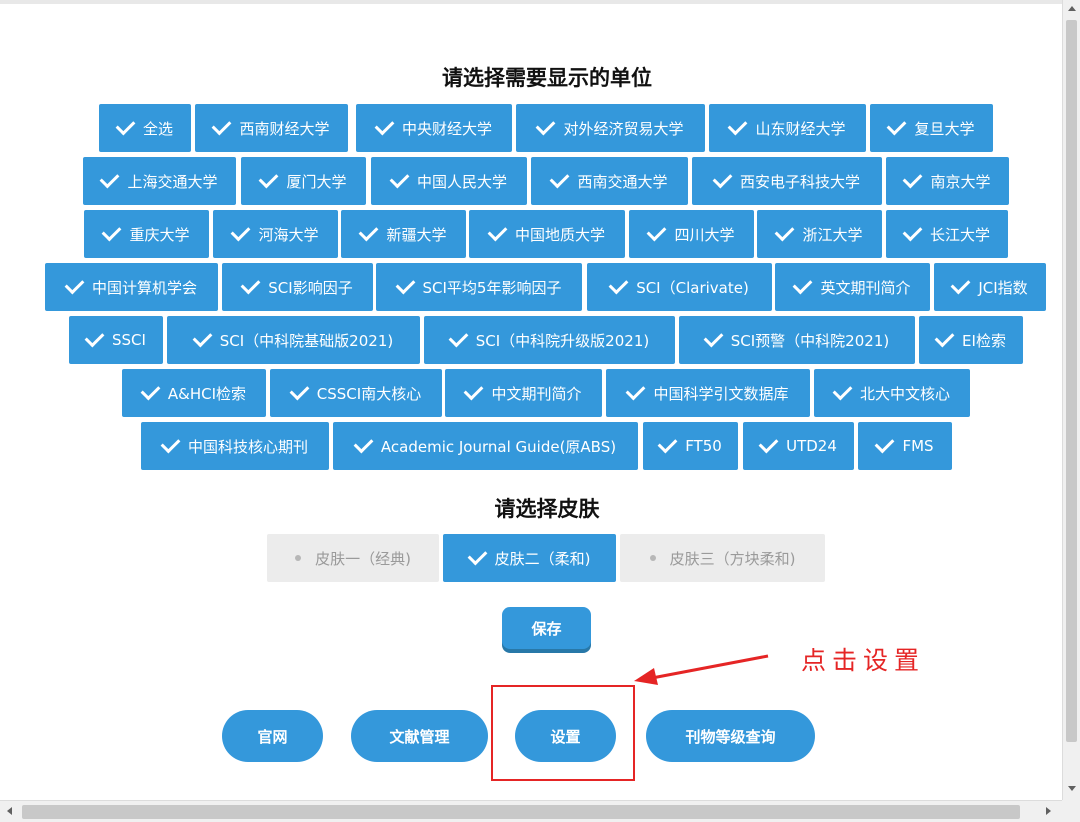 Image resolution: width=1080 pixels, height=822 pixels. What do you see at coordinates (1071, 381) in the screenshot?
I see `vertical-scroll-thumb` at bounding box center [1071, 381].